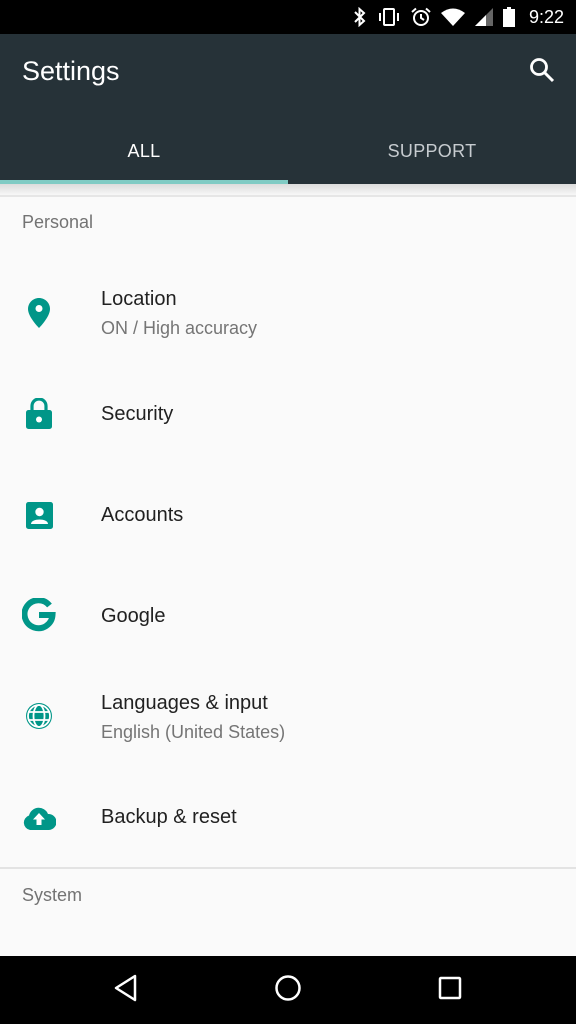  What do you see at coordinates (39, 414) in the screenshot?
I see `lock-icon` at bounding box center [39, 414].